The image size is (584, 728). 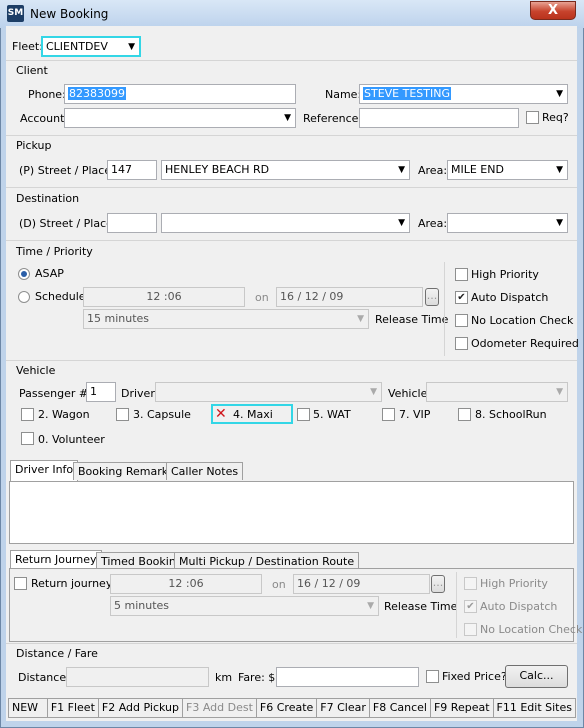 I want to click on vehicle-select: ▼, so click(x=497, y=392).